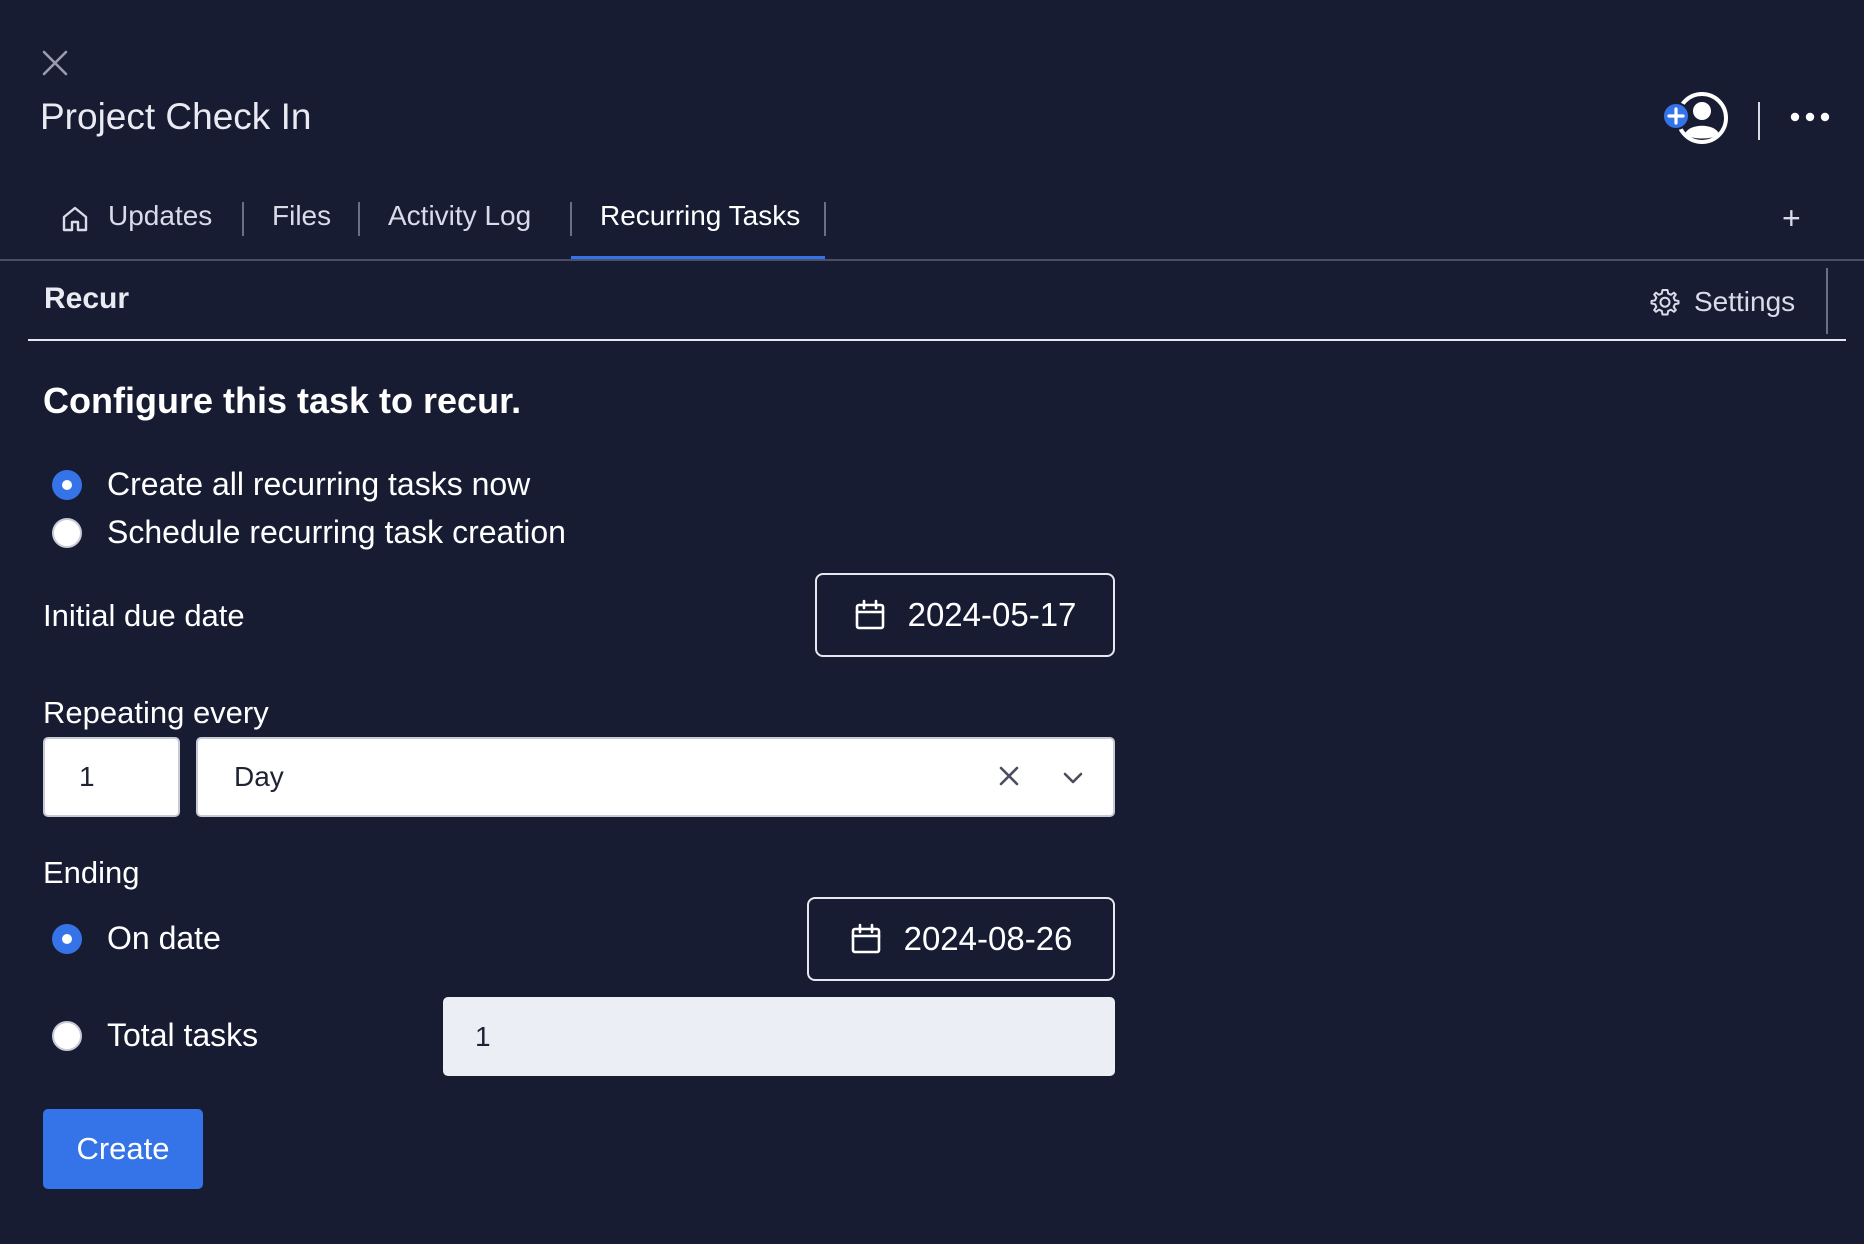 Image resolution: width=1864 pixels, height=1244 pixels. I want to click on end-date-picker: 2024-08-26, so click(961, 939).